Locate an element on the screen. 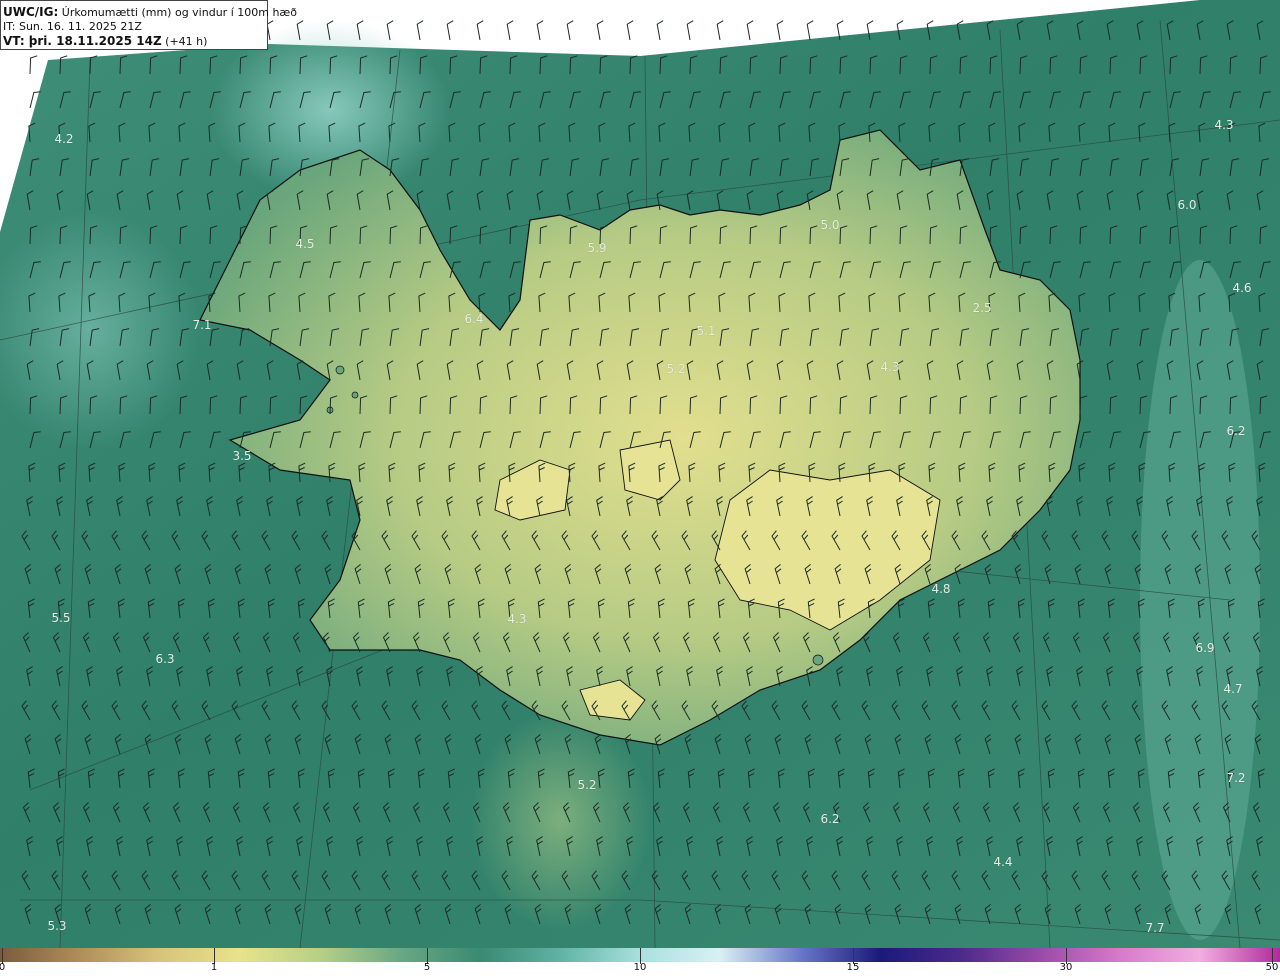 This screenshot has height=978, width=1280. value-label: 4.6 is located at coordinates (1242, 288).